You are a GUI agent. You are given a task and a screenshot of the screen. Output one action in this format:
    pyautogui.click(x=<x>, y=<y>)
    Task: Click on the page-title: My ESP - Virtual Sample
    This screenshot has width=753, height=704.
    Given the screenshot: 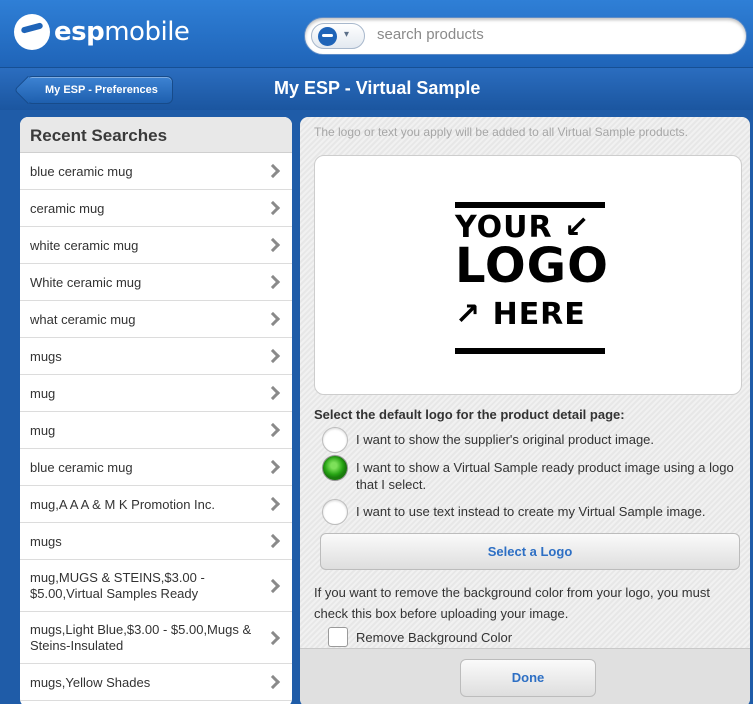 What is the action you would take?
    pyautogui.click(x=377, y=88)
    